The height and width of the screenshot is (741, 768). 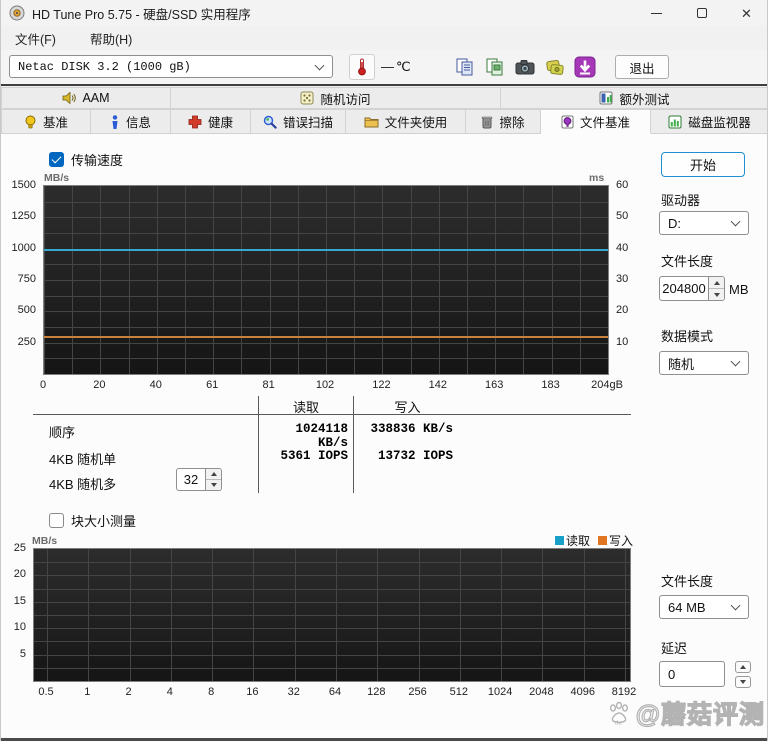 What do you see at coordinates (381, 385) in the screenshot?
I see `axis-tick: 122` at bounding box center [381, 385].